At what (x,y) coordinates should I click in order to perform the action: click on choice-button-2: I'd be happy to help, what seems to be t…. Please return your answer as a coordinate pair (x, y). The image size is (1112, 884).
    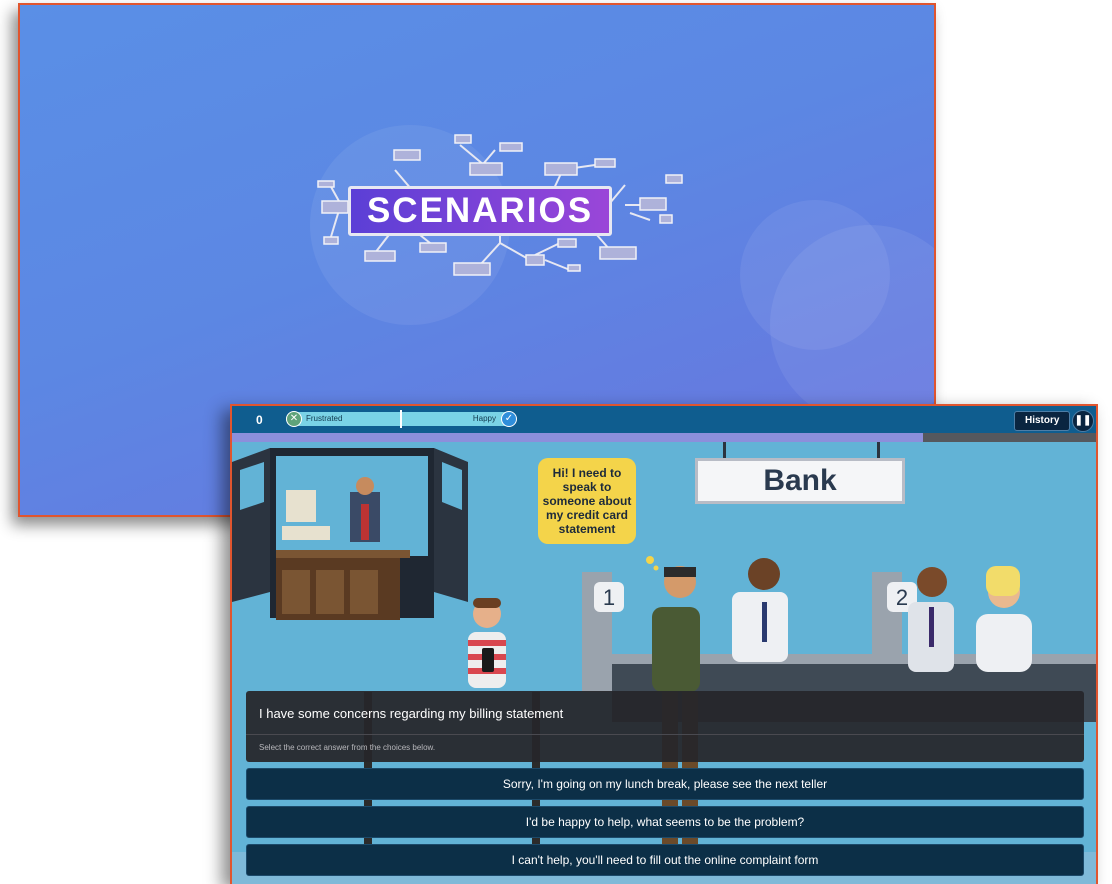
    Looking at the image, I should click on (665, 822).